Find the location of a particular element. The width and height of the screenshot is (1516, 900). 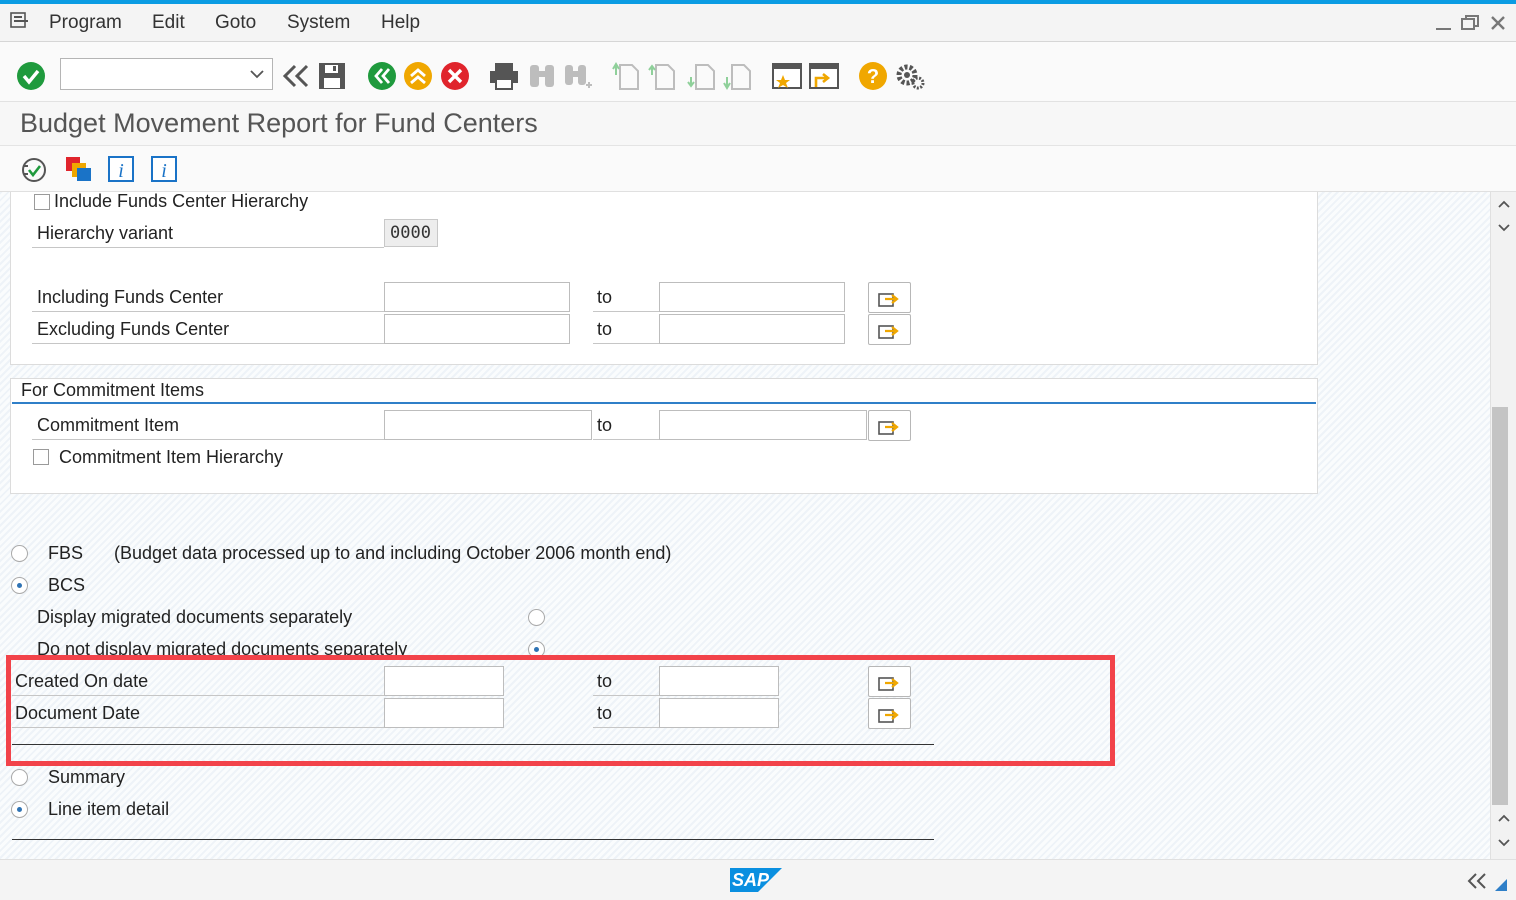

minimize-icon is located at coordinates (1444, 24).